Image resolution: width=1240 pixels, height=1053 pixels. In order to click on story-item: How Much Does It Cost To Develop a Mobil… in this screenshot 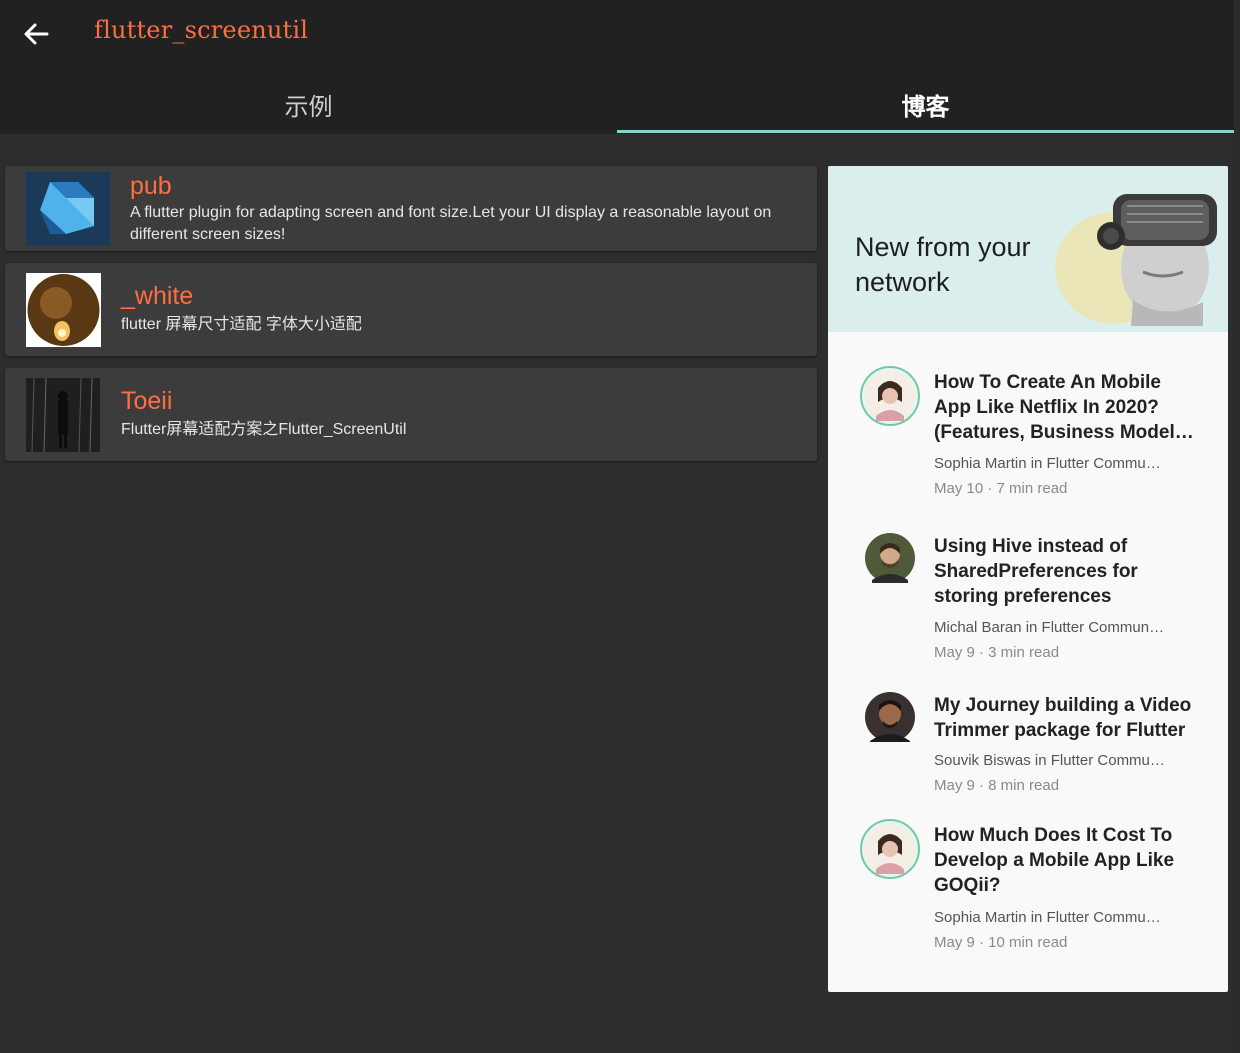, I will do `click(1028, 889)`.